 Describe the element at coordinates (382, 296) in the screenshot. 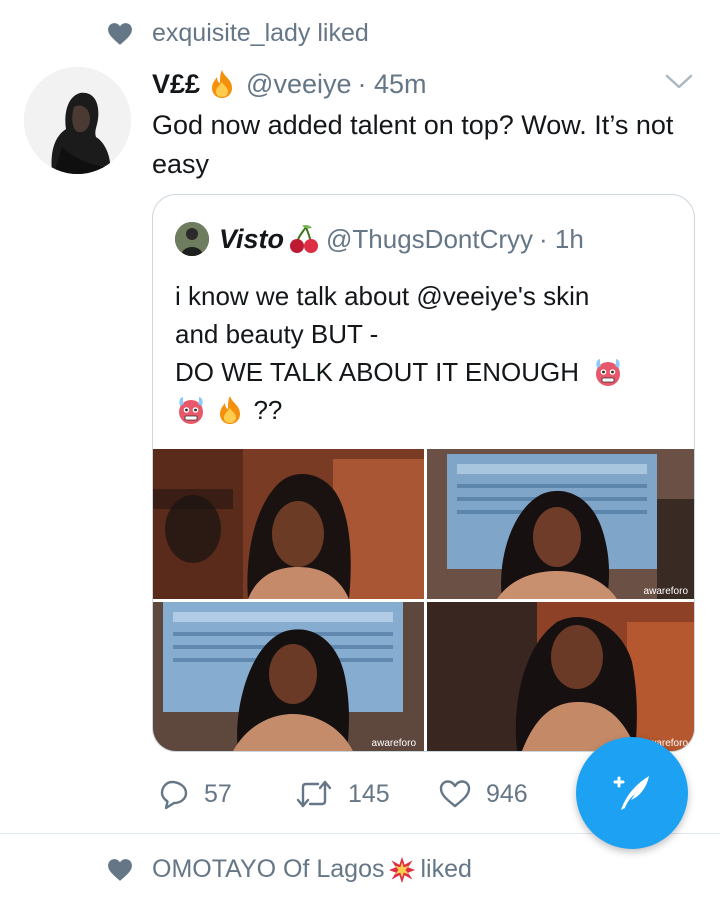

I see `quoted-text-line: i know we talk about @veeiye's skin` at that location.